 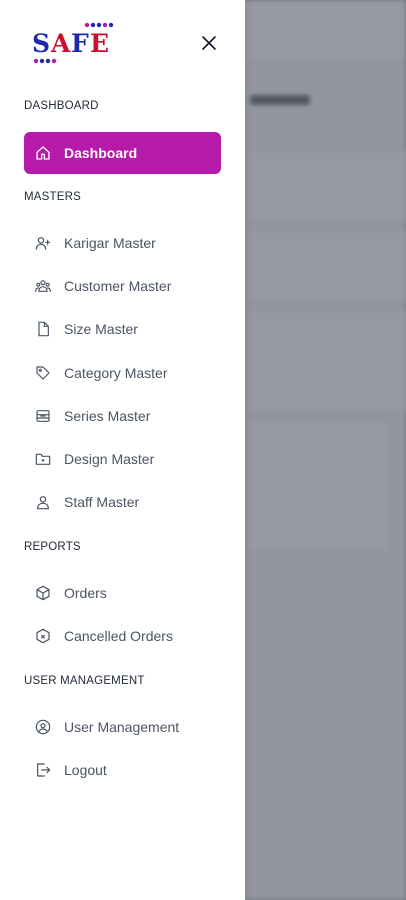 What do you see at coordinates (102, 502) in the screenshot?
I see `nav-label: Staff Master` at bounding box center [102, 502].